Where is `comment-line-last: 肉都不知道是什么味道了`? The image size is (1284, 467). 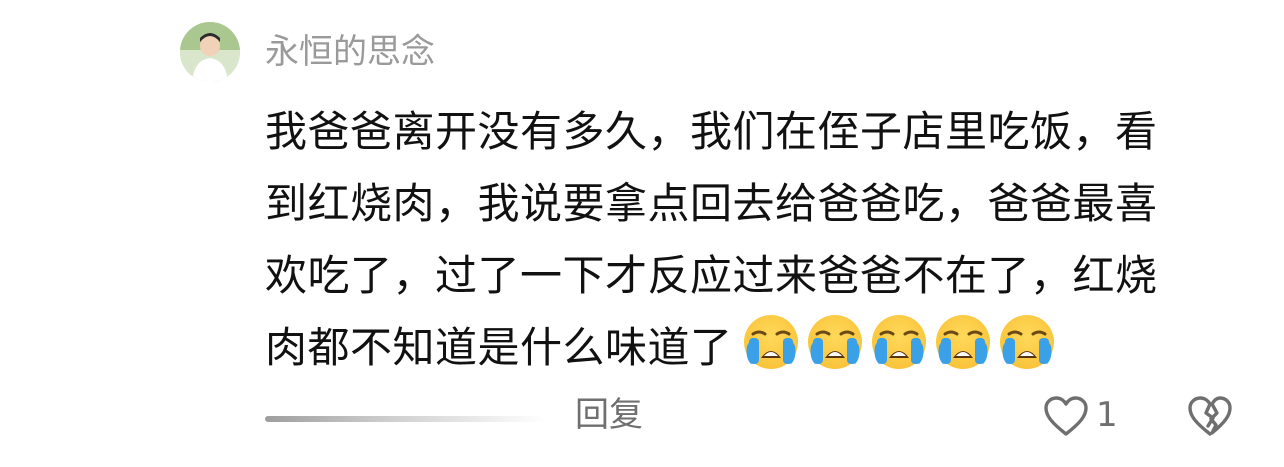
comment-line-last: 肉都不知道是什么味道了 is located at coordinates (745, 348).